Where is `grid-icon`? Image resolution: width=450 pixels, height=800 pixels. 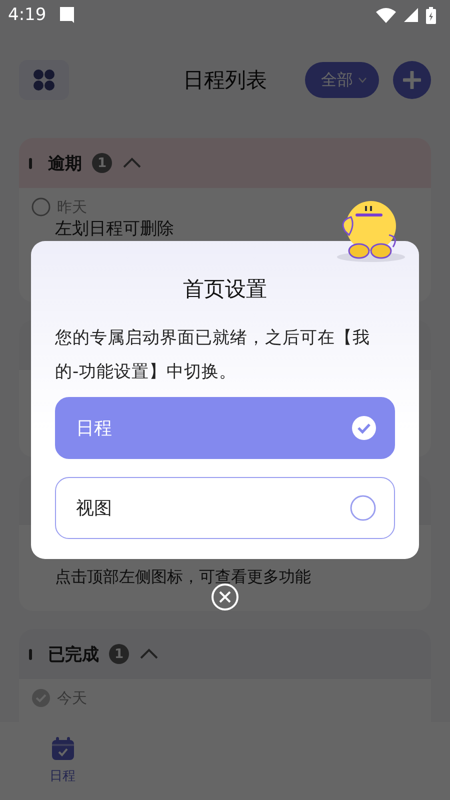 grid-icon is located at coordinates (44, 80).